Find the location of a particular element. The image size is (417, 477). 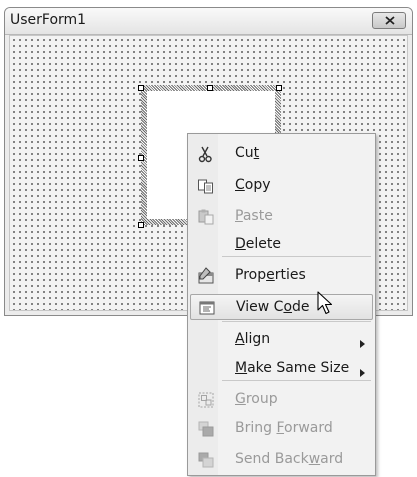

menu-item-label: Bring Forward is located at coordinates (284, 428).